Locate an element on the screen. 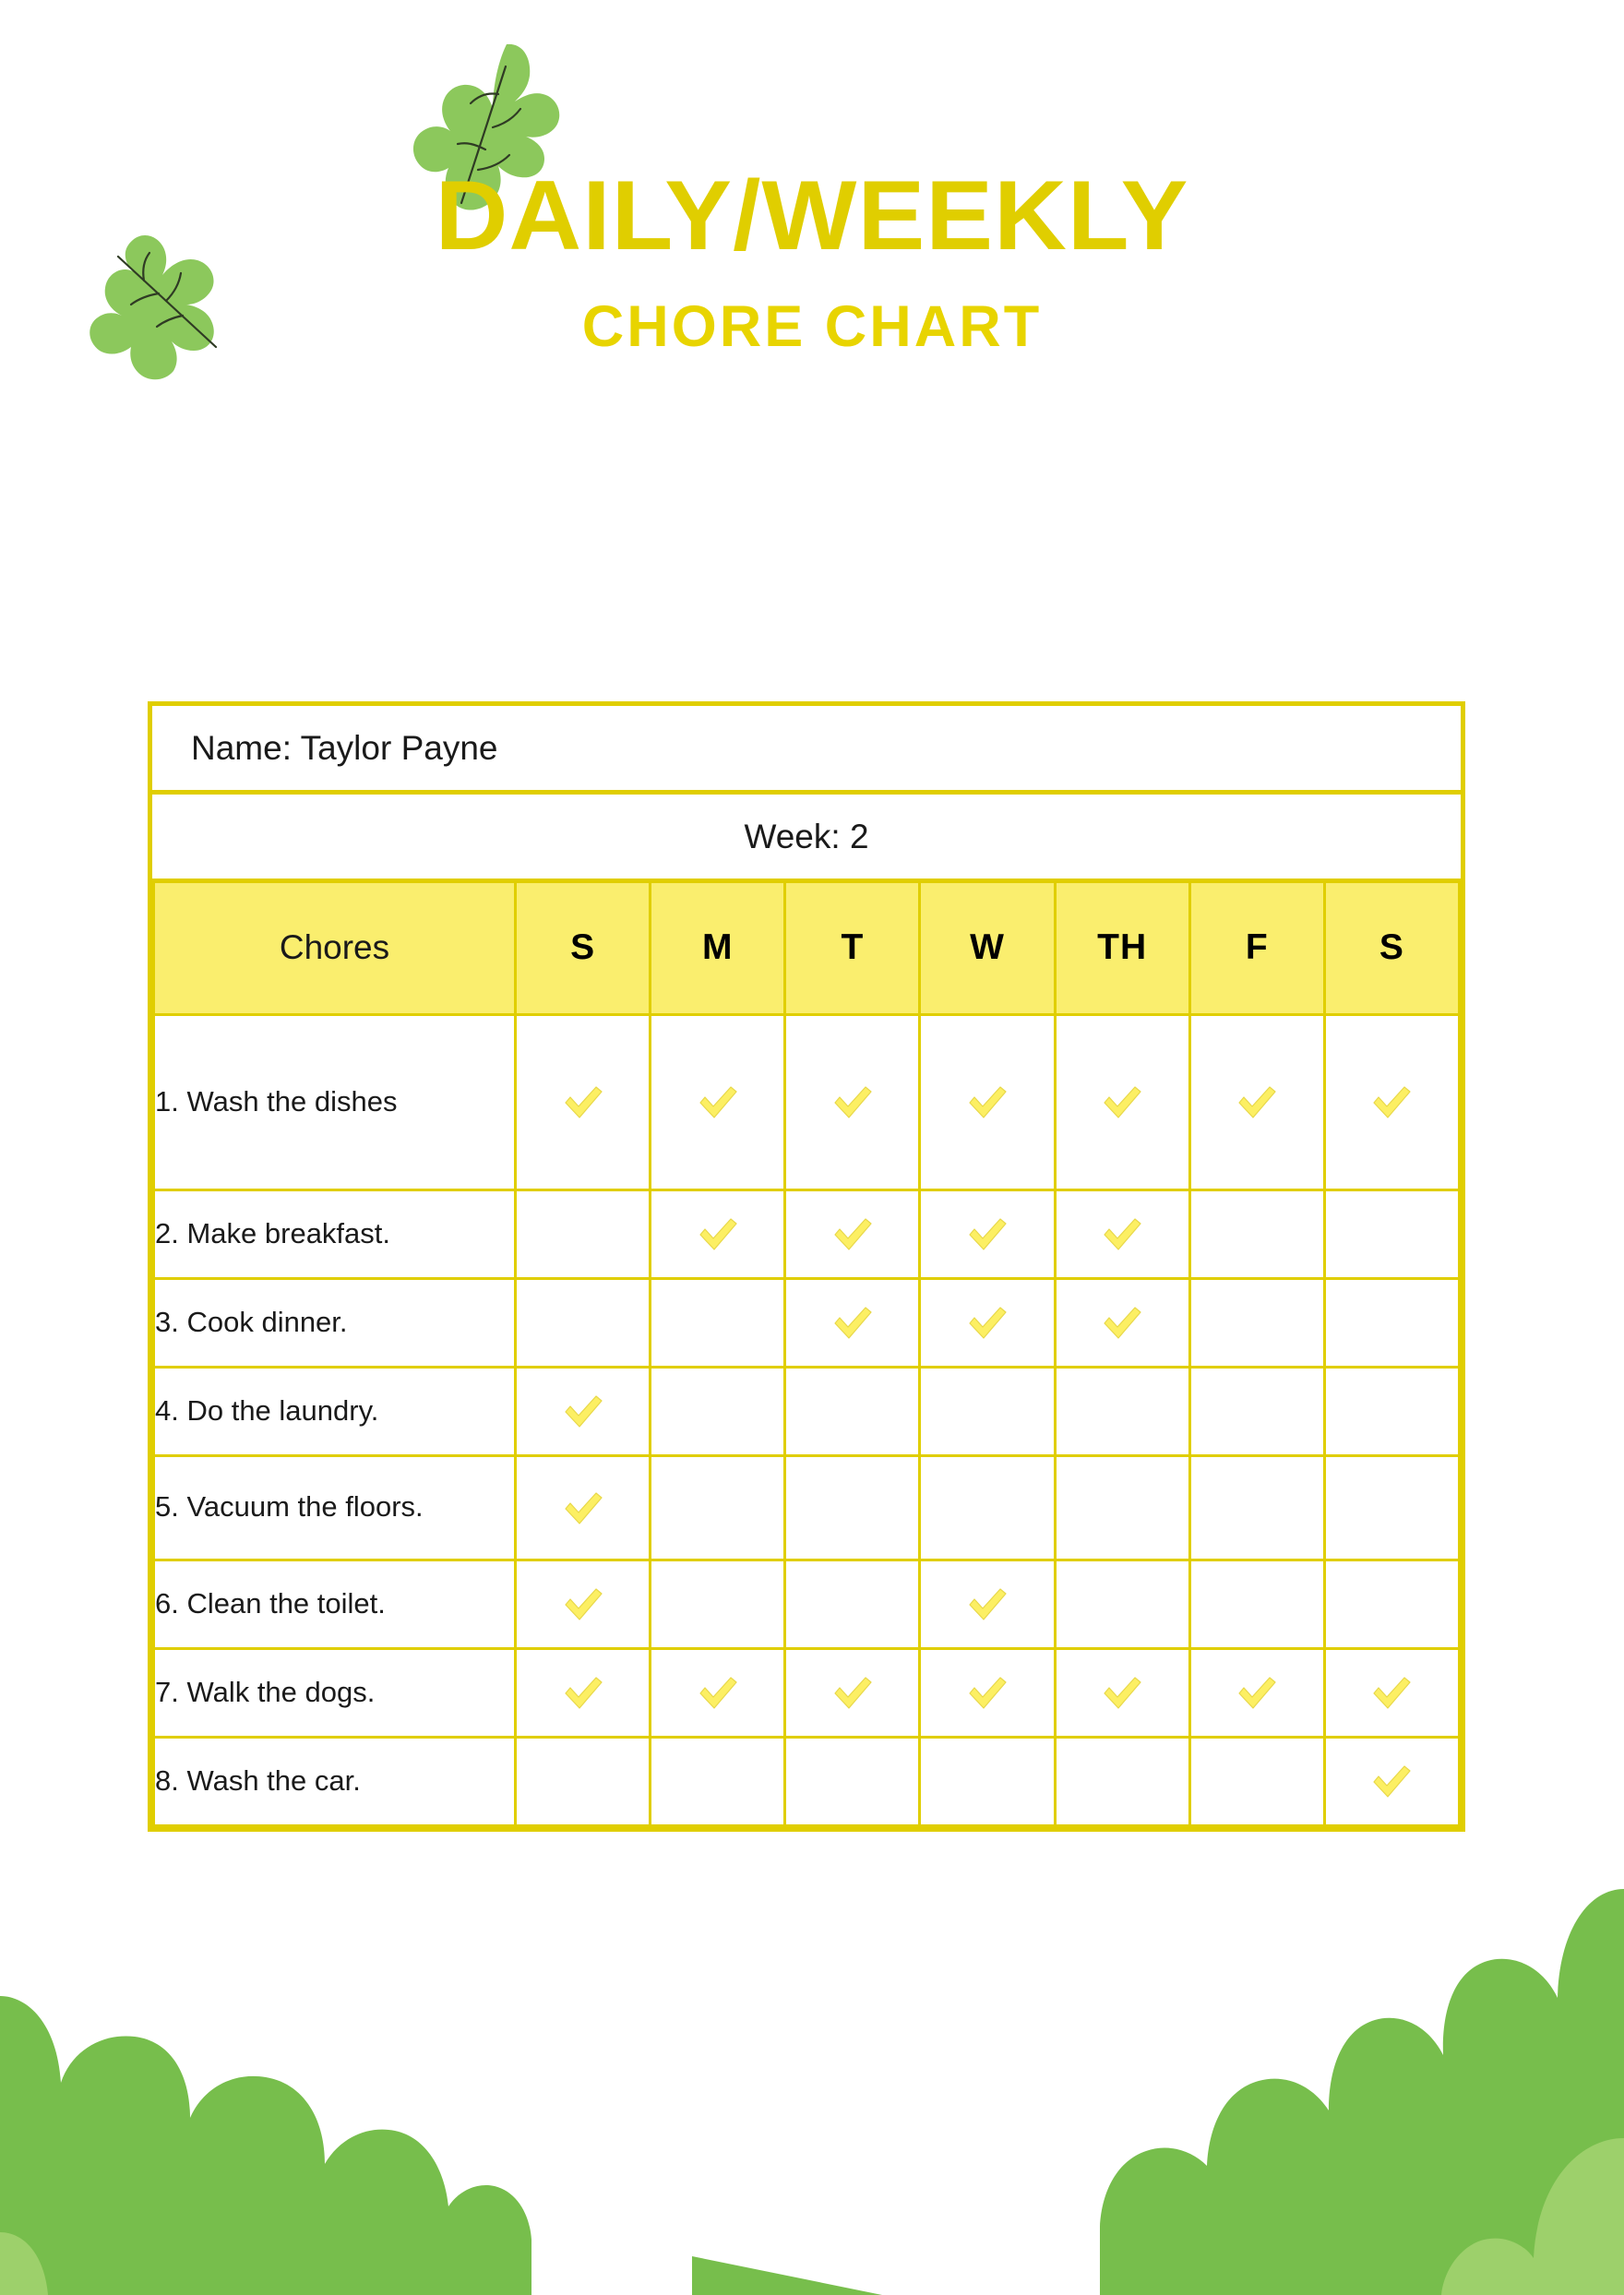 The image size is (1624, 2295). check-cell-r3-F is located at coordinates (1257, 1322).